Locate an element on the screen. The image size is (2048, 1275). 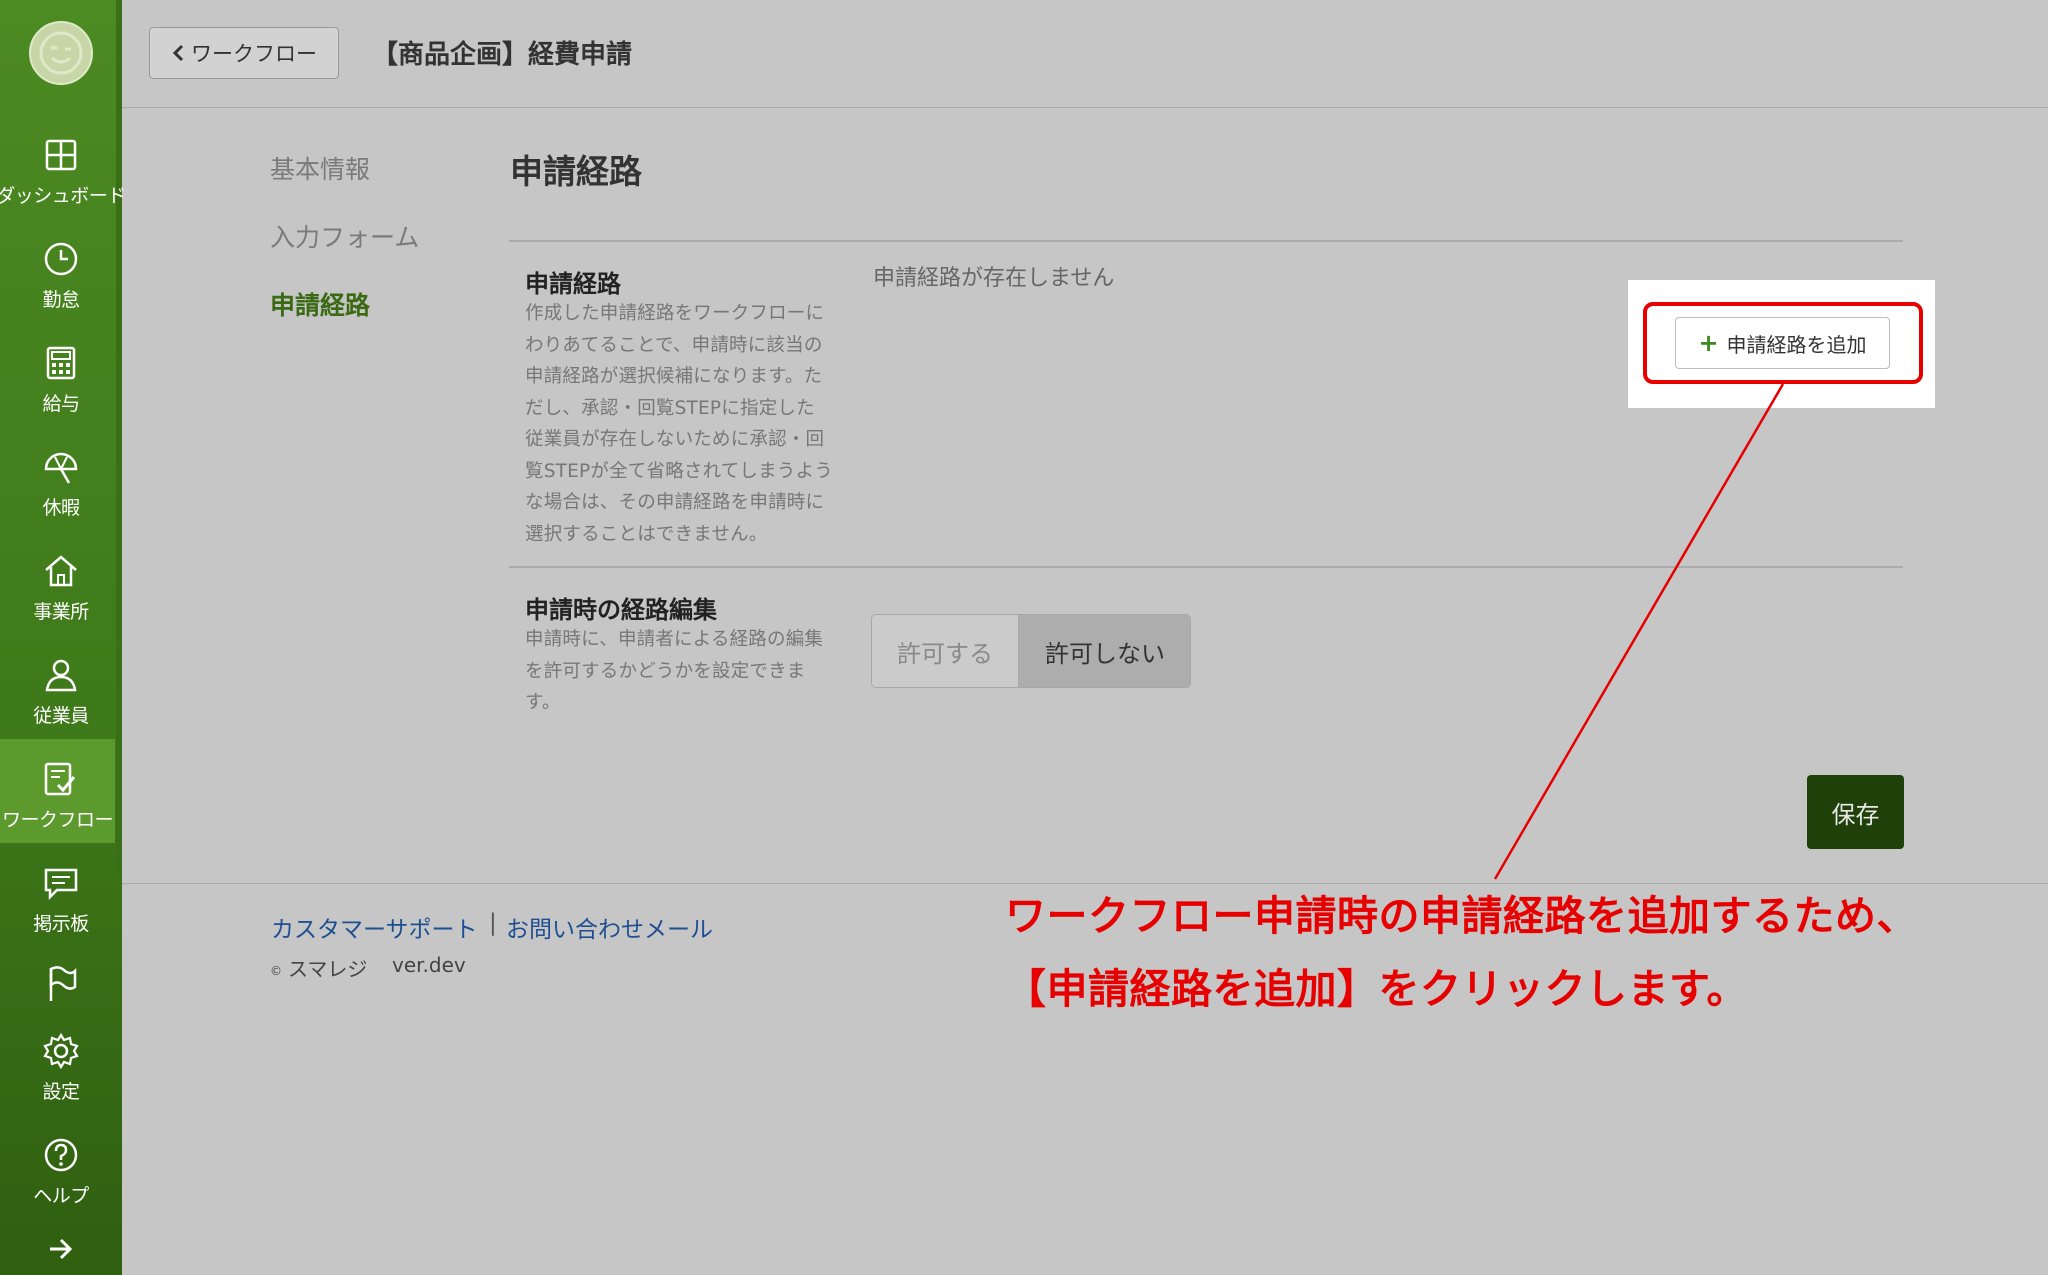
annotation-text-line1: ワークフロー申請時の申請経路を追加するため、 is located at coordinates (1461, 916).